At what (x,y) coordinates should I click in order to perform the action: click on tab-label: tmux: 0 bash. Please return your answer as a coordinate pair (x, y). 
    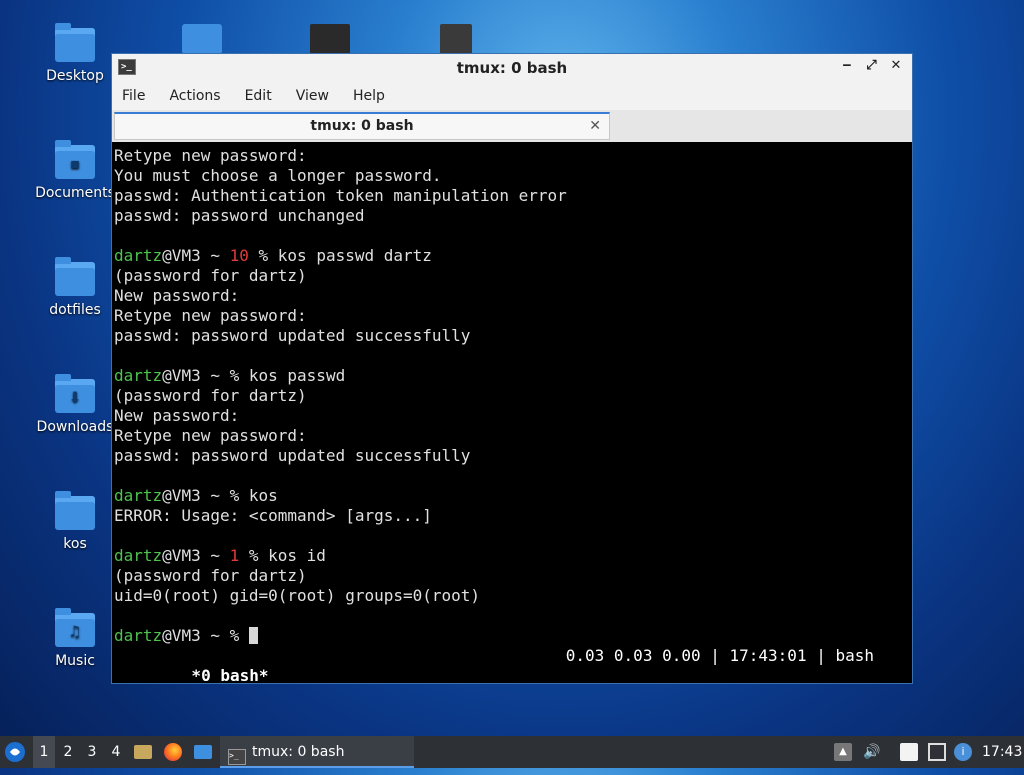
    Looking at the image, I should click on (362, 126).